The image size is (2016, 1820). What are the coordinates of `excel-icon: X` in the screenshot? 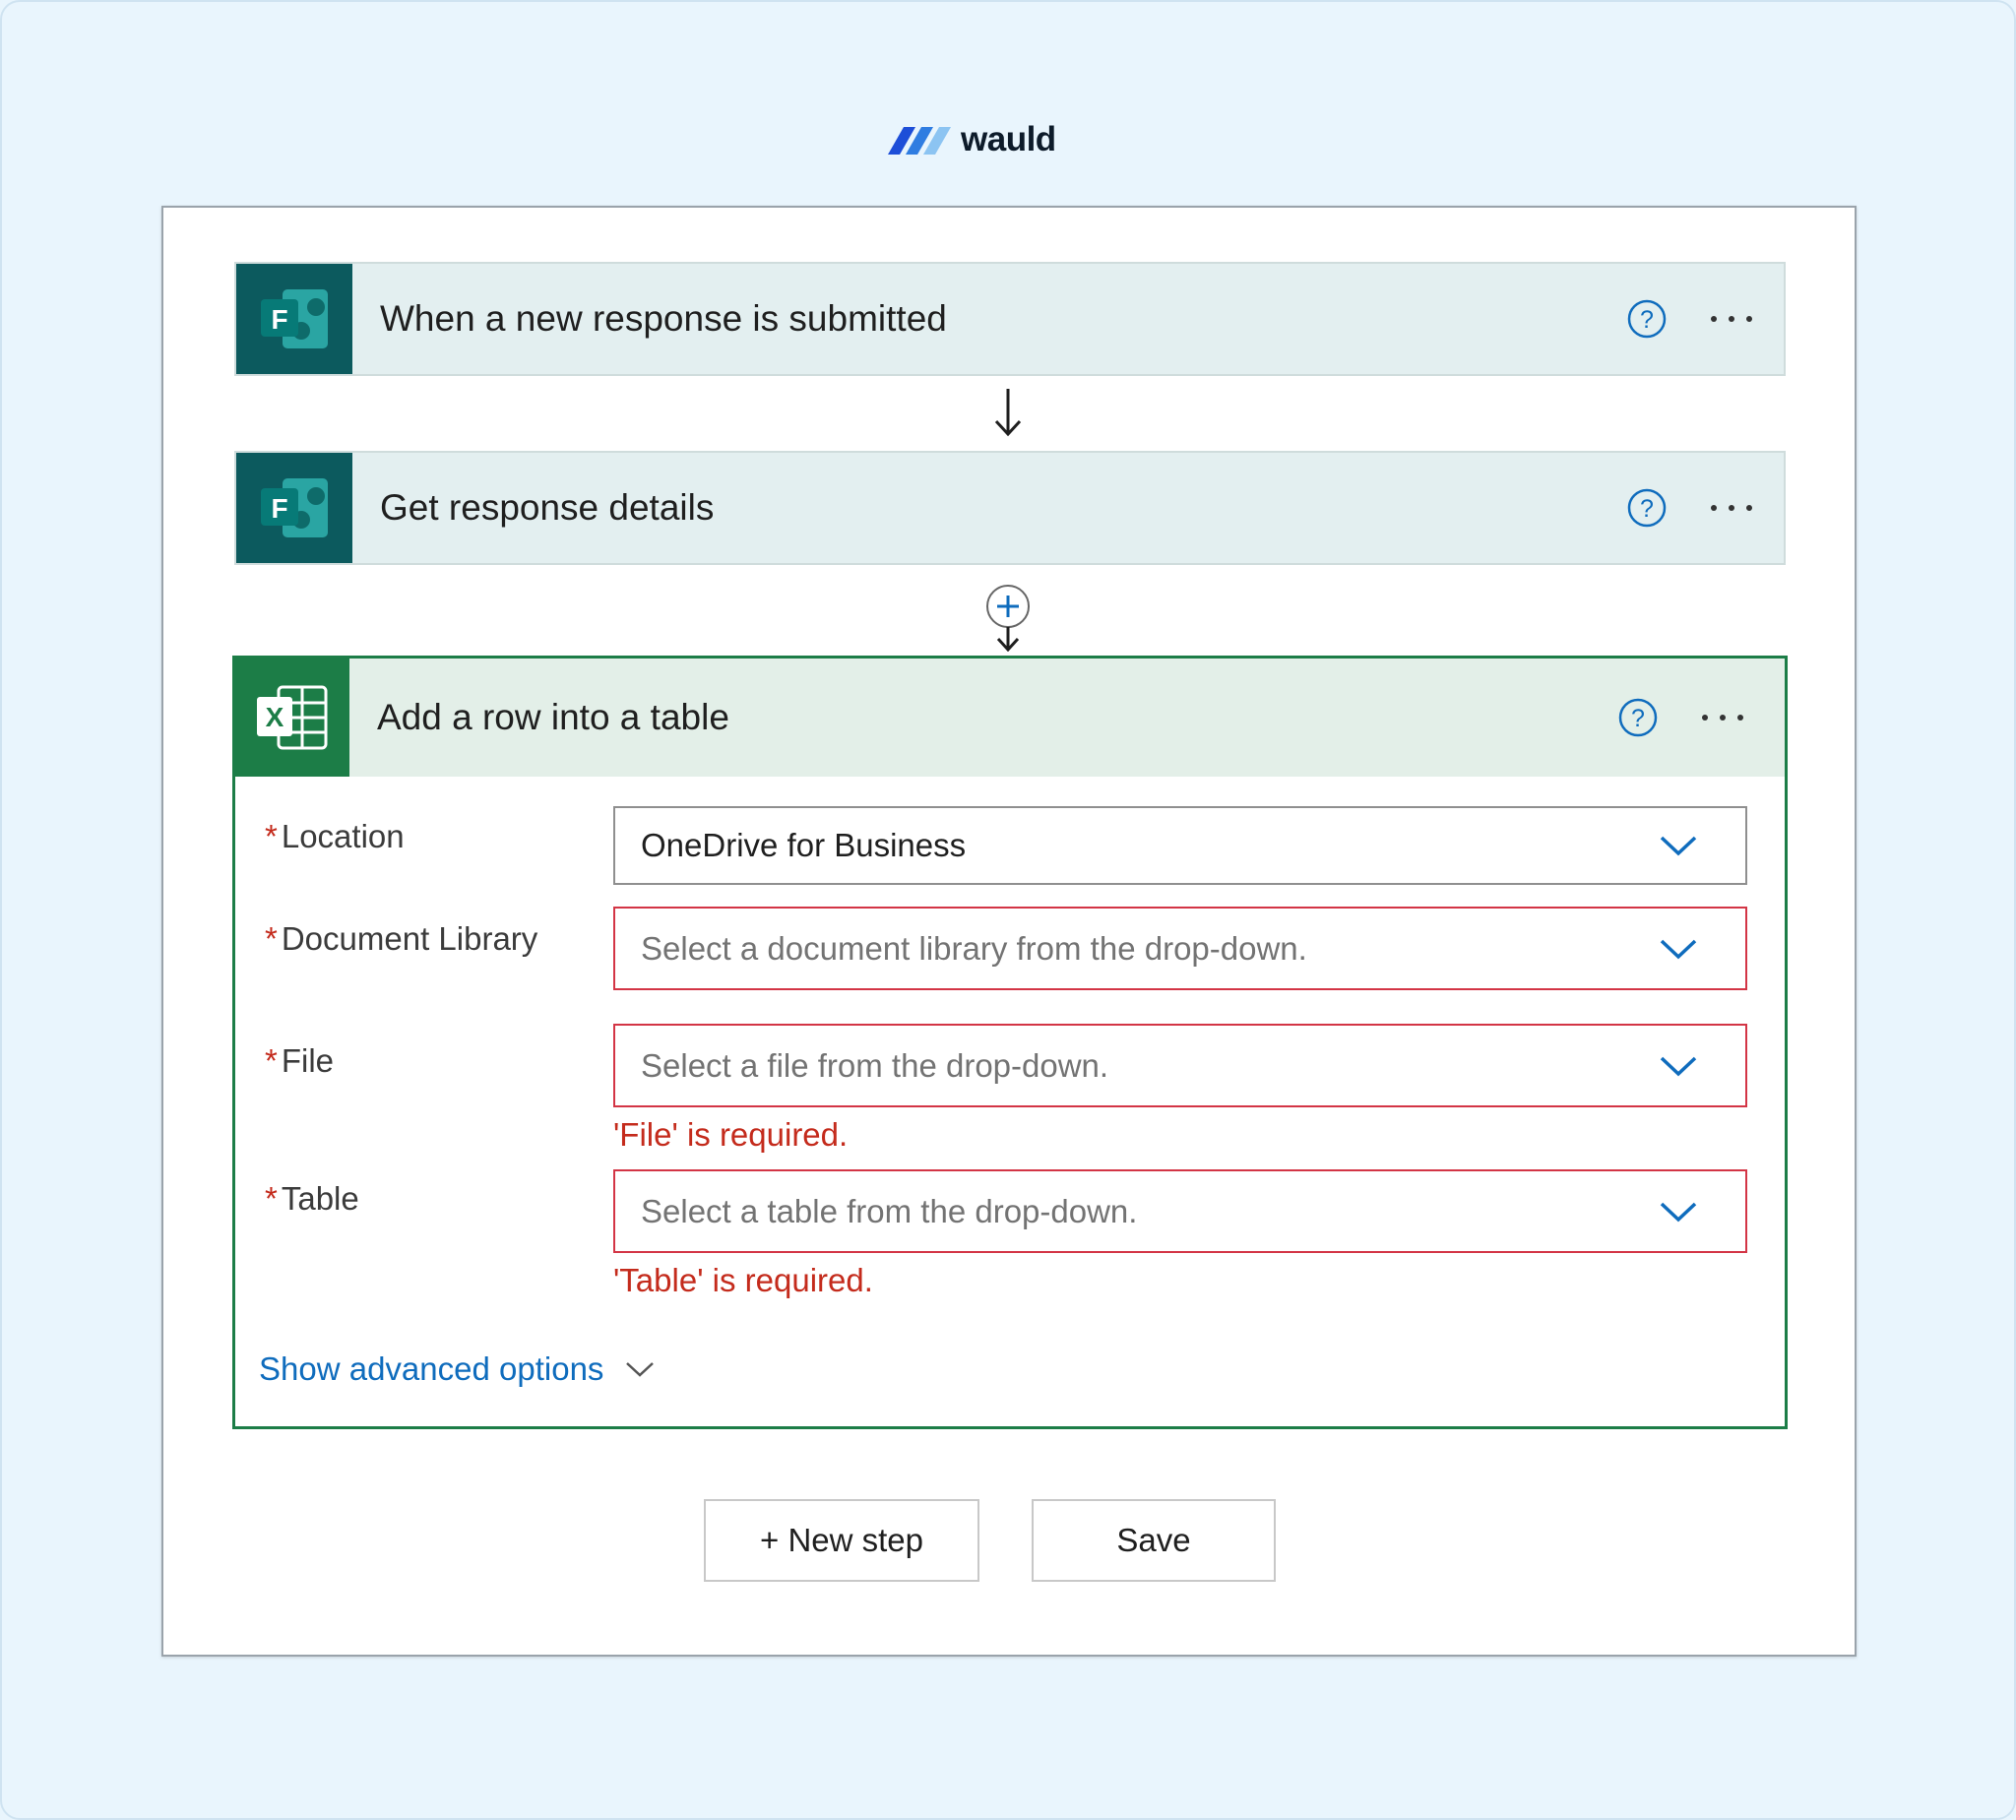 It's located at (292, 718).